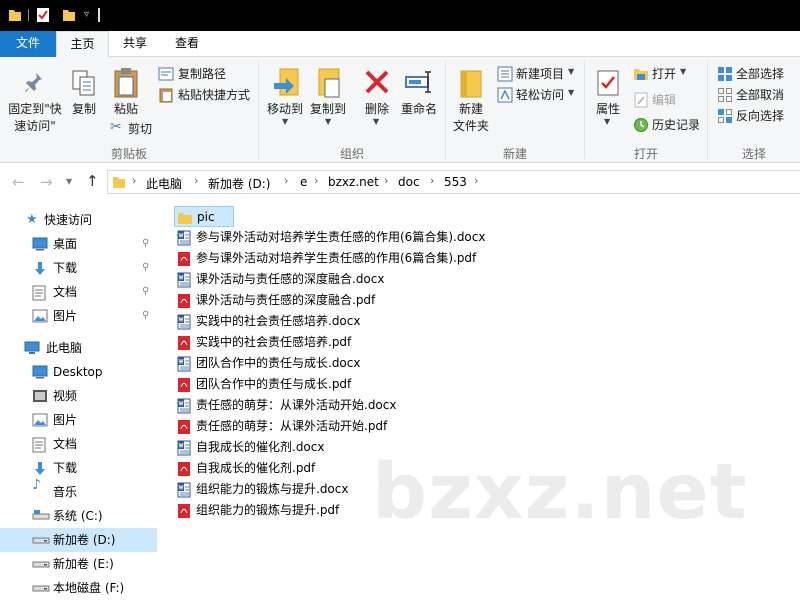  Describe the element at coordinates (303, 182) in the screenshot. I see `breadcrumb-e: e` at that location.